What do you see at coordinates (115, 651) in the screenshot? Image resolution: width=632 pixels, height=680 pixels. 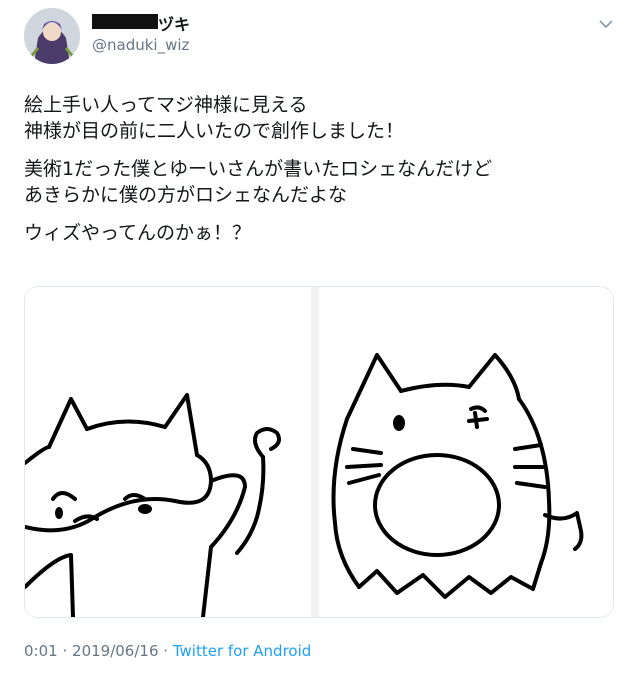 I see `tweet-date: 2019/06/16` at bounding box center [115, 651].